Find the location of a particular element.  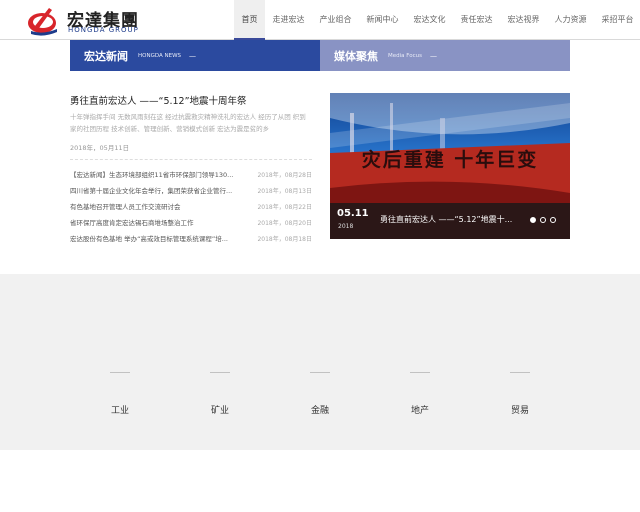

nav-item-culture: 宏达文化 is located at coordinates (429, 20).